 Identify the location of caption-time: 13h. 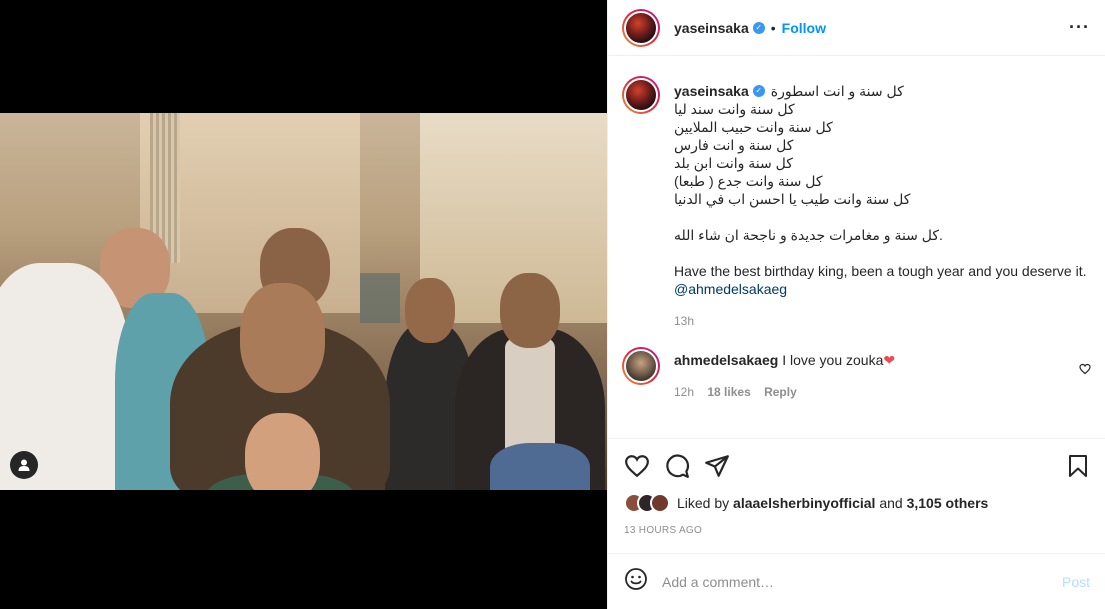
(883, 321).